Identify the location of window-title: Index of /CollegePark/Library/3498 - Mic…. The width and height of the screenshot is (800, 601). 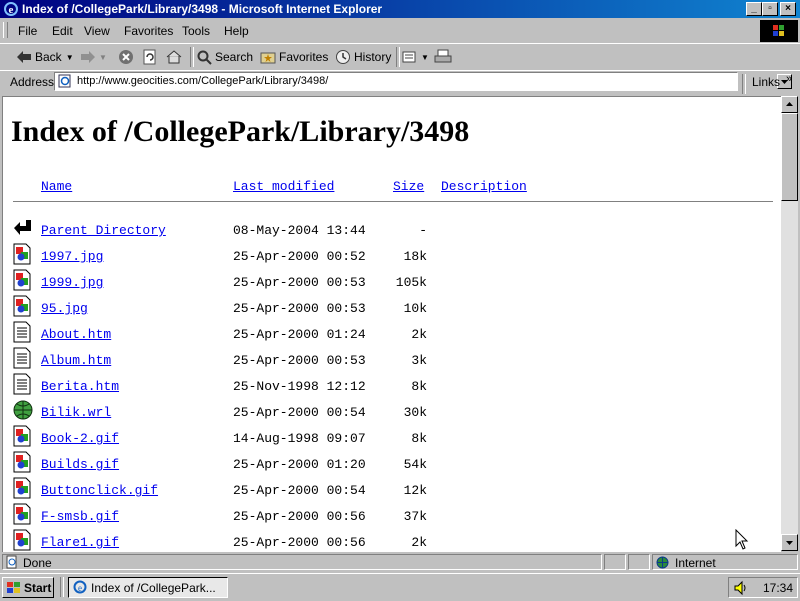
(202, 9).